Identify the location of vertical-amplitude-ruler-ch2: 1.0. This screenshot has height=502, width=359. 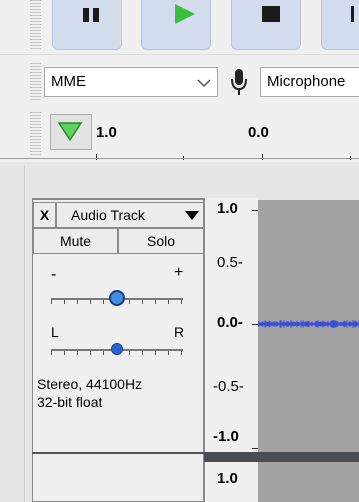
(231, 482).